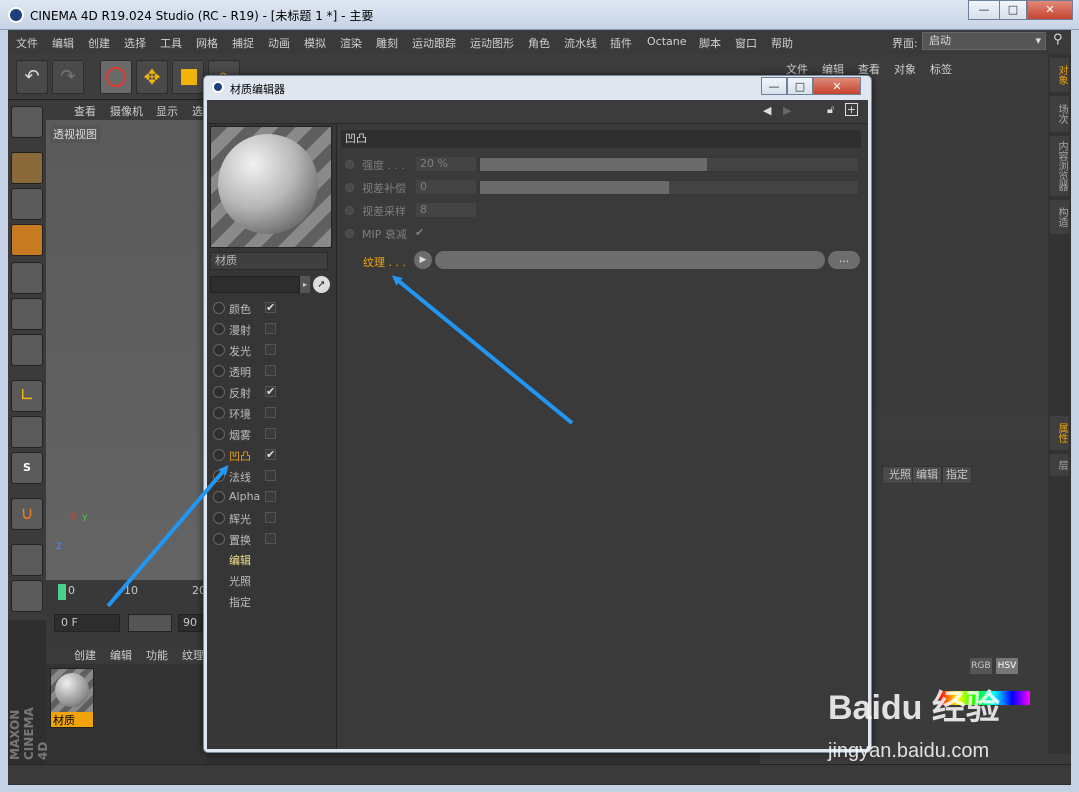 The width and height of the screenshot is (1079, 792). I want to click on viewport-menu-camera: 摄像机, so click(126, 111).